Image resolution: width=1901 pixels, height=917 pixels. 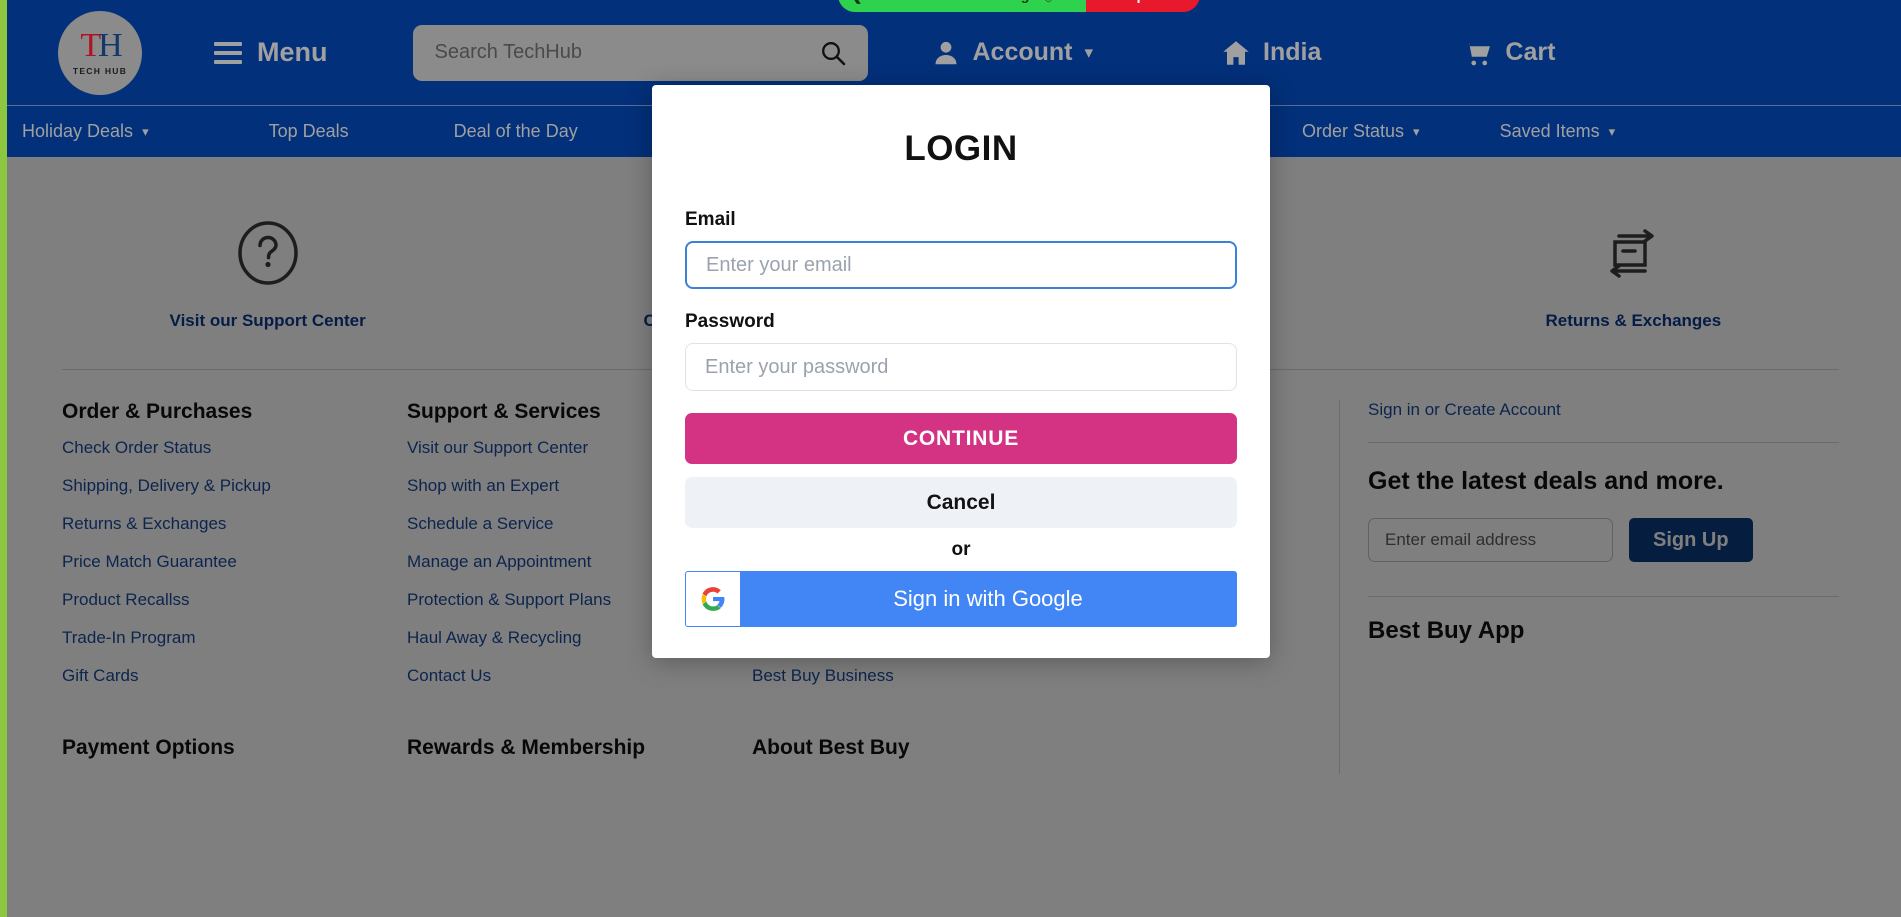 What do you see at coordinates (951, 1) in the screenshot?
I see `screen-share-message: You are Screen Sharing` at bounding box center [951, 1].